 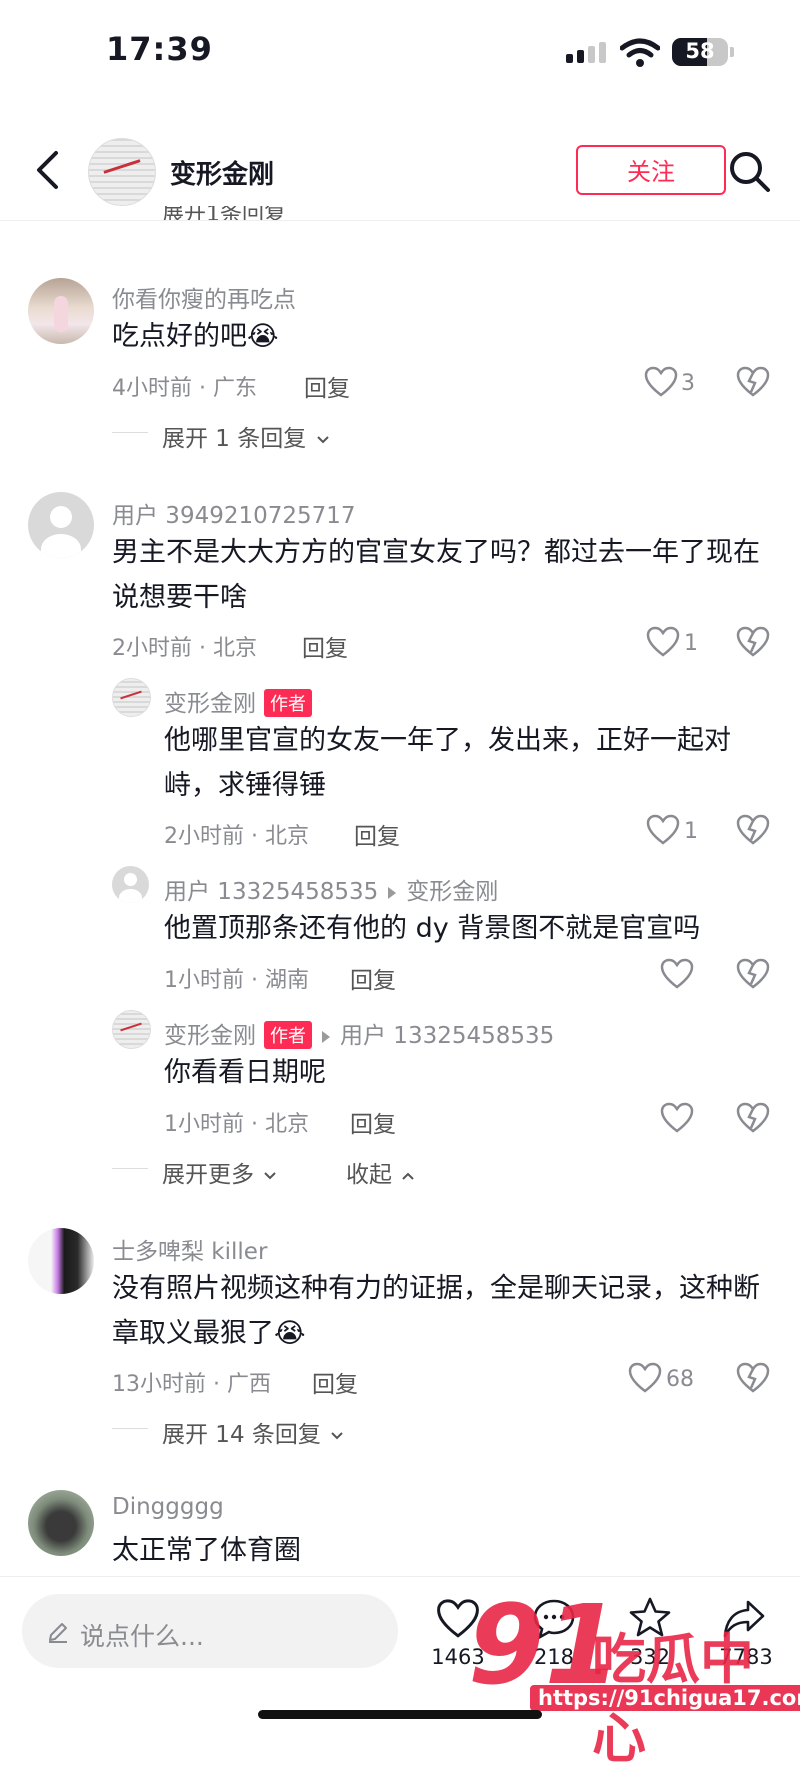 What do you see at coordinates (222, 172) in the screenshot?
I see `page-title: 变形金刚` at bounding box center [222, 172].